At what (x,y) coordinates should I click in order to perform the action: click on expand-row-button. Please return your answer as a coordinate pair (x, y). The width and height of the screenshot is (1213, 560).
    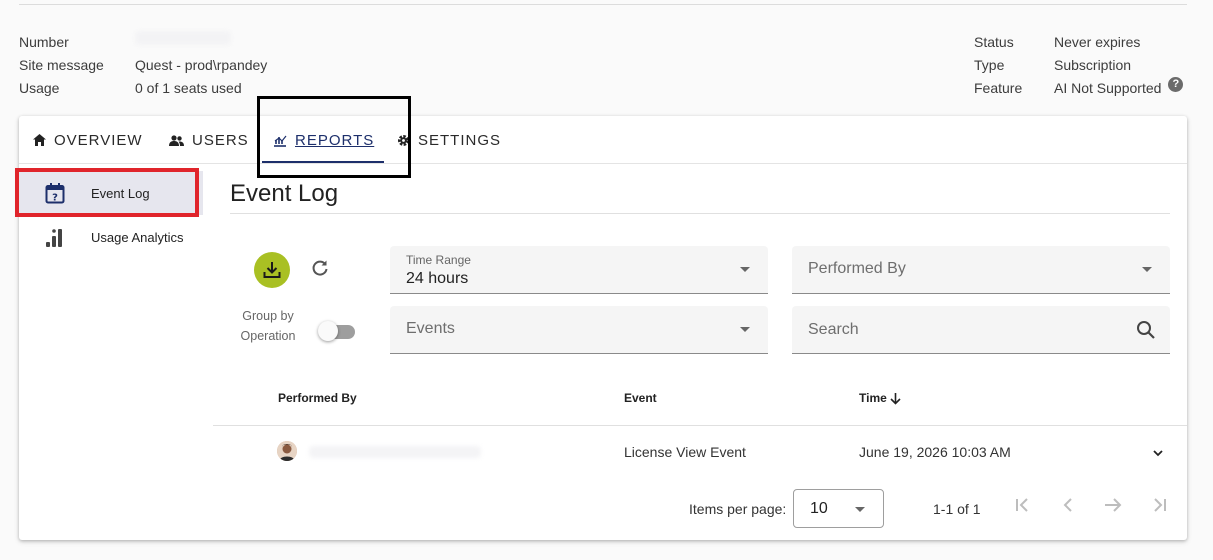
    Looking at the image, I should click on (1158, 455).